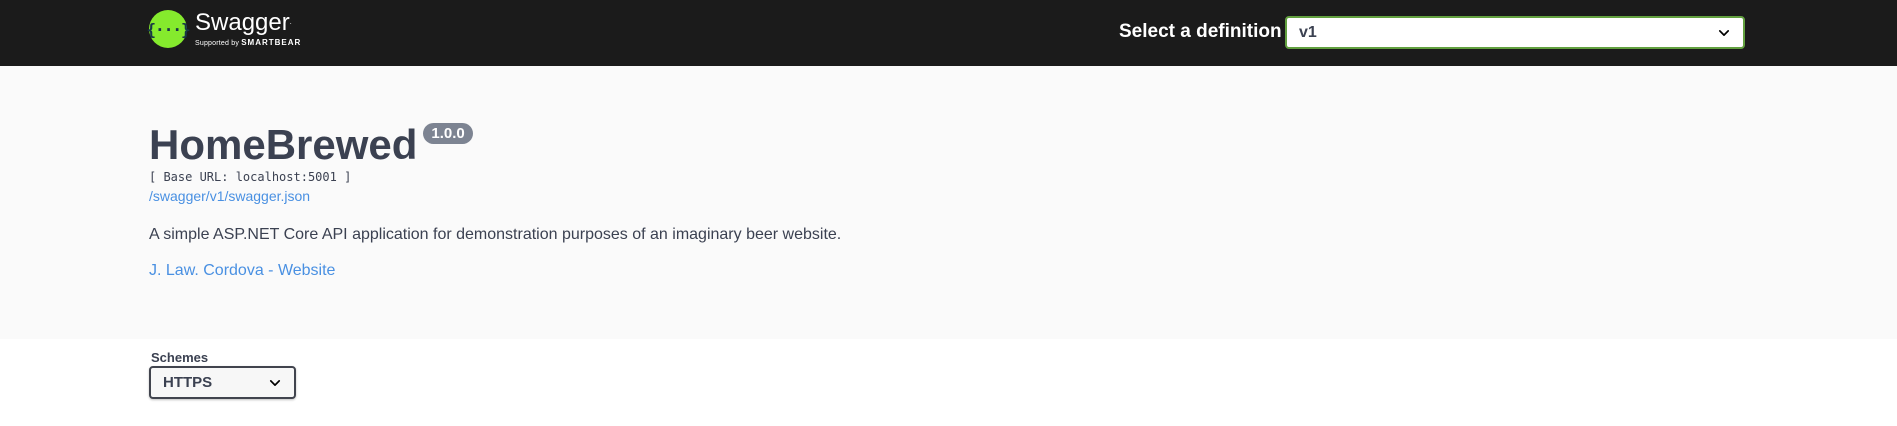 The width and height of the screenshot is (1897, 426). I want to click on logo-name: Swagger., so click(243, 22).